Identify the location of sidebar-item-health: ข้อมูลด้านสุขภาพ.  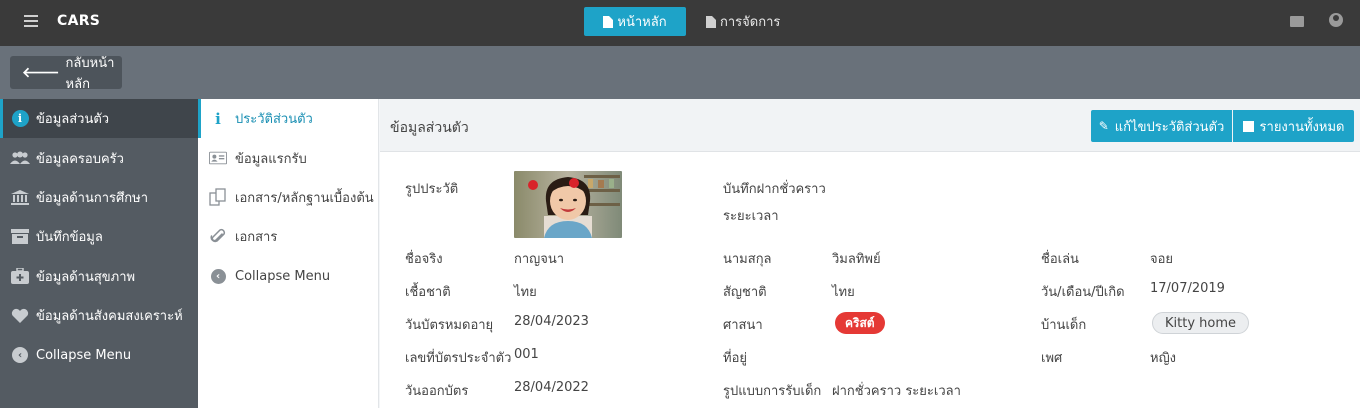
(99, 276).